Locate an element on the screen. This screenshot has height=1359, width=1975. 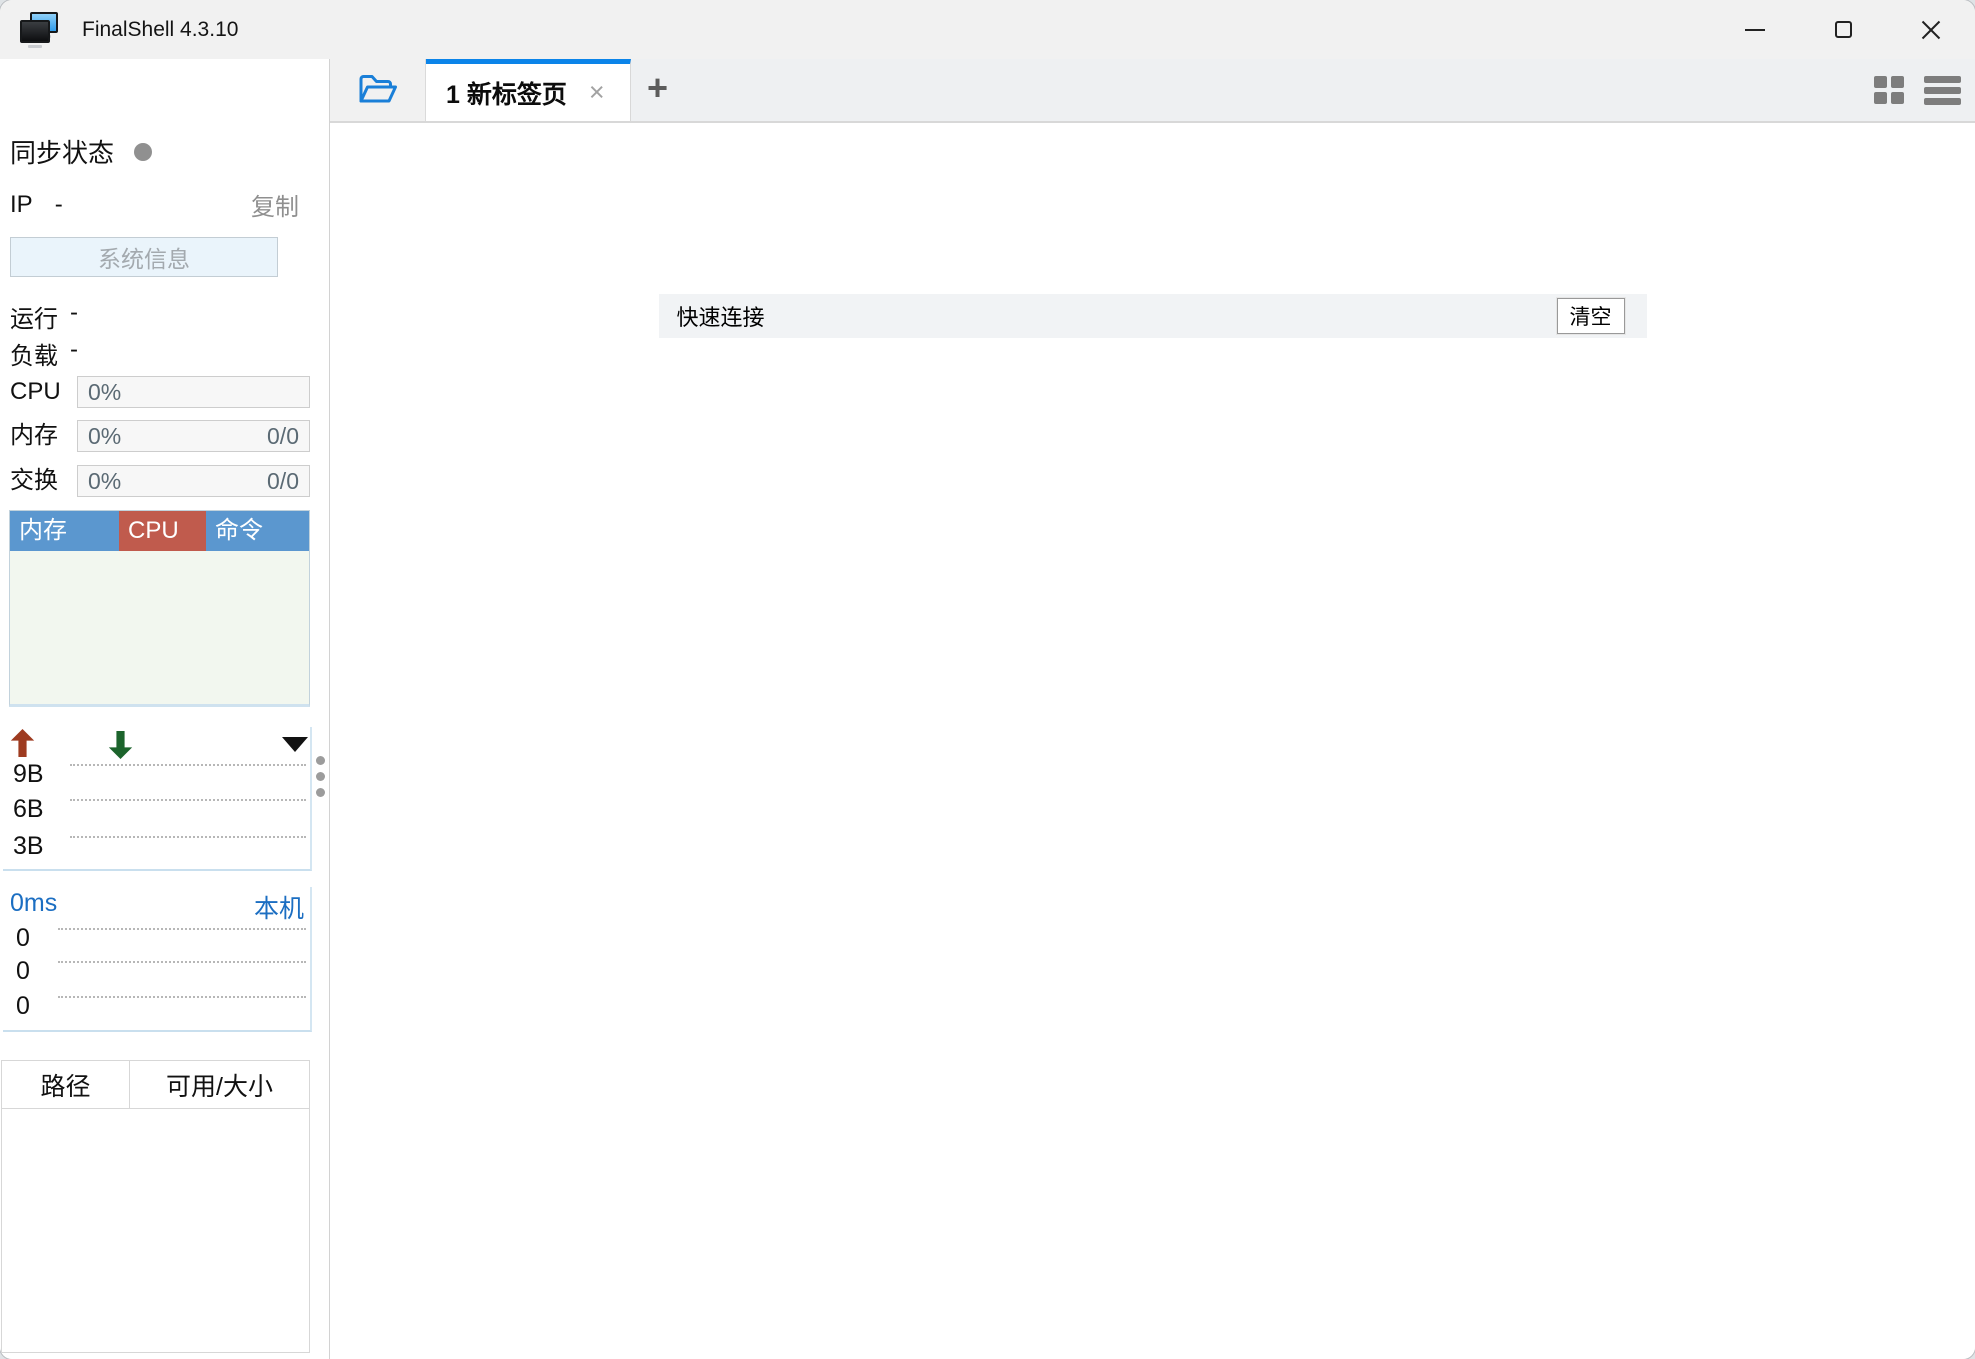
process-table: 内存 CPU 命令 is located at coordinates (159, 608).